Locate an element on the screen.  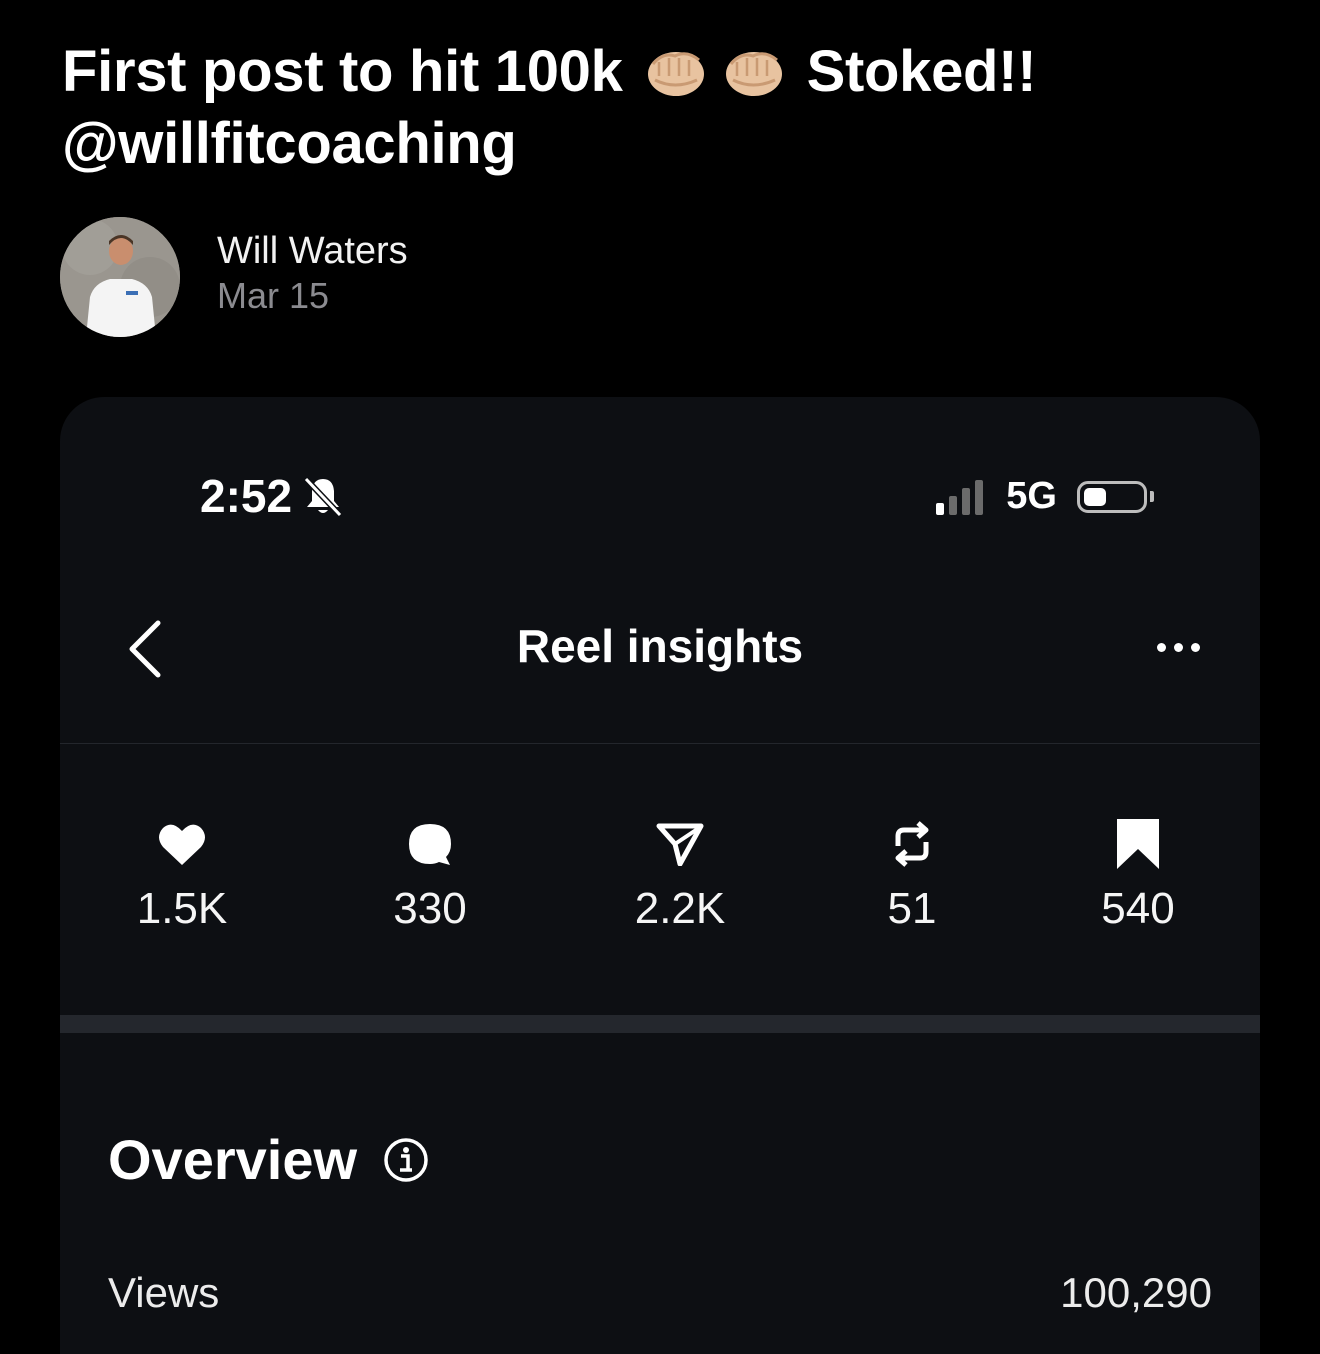
stat-value: 330 is located at coordinates (430, 908).